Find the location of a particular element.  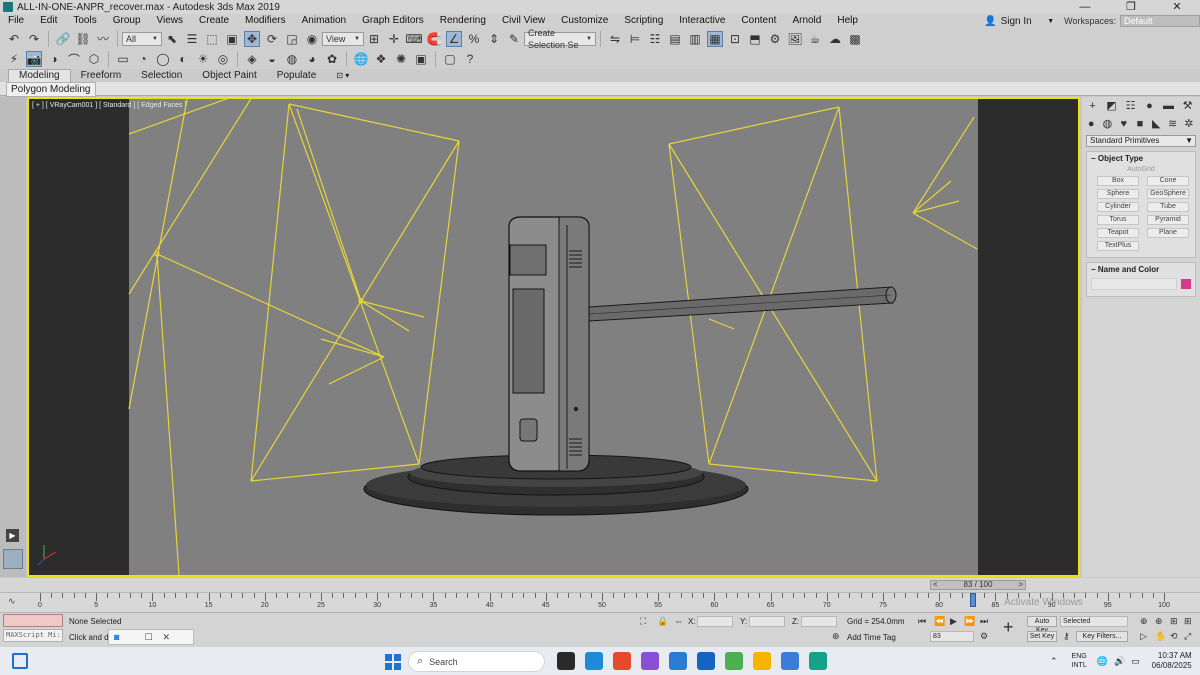

y-coordinate-field is located at coordinates (767, 621).